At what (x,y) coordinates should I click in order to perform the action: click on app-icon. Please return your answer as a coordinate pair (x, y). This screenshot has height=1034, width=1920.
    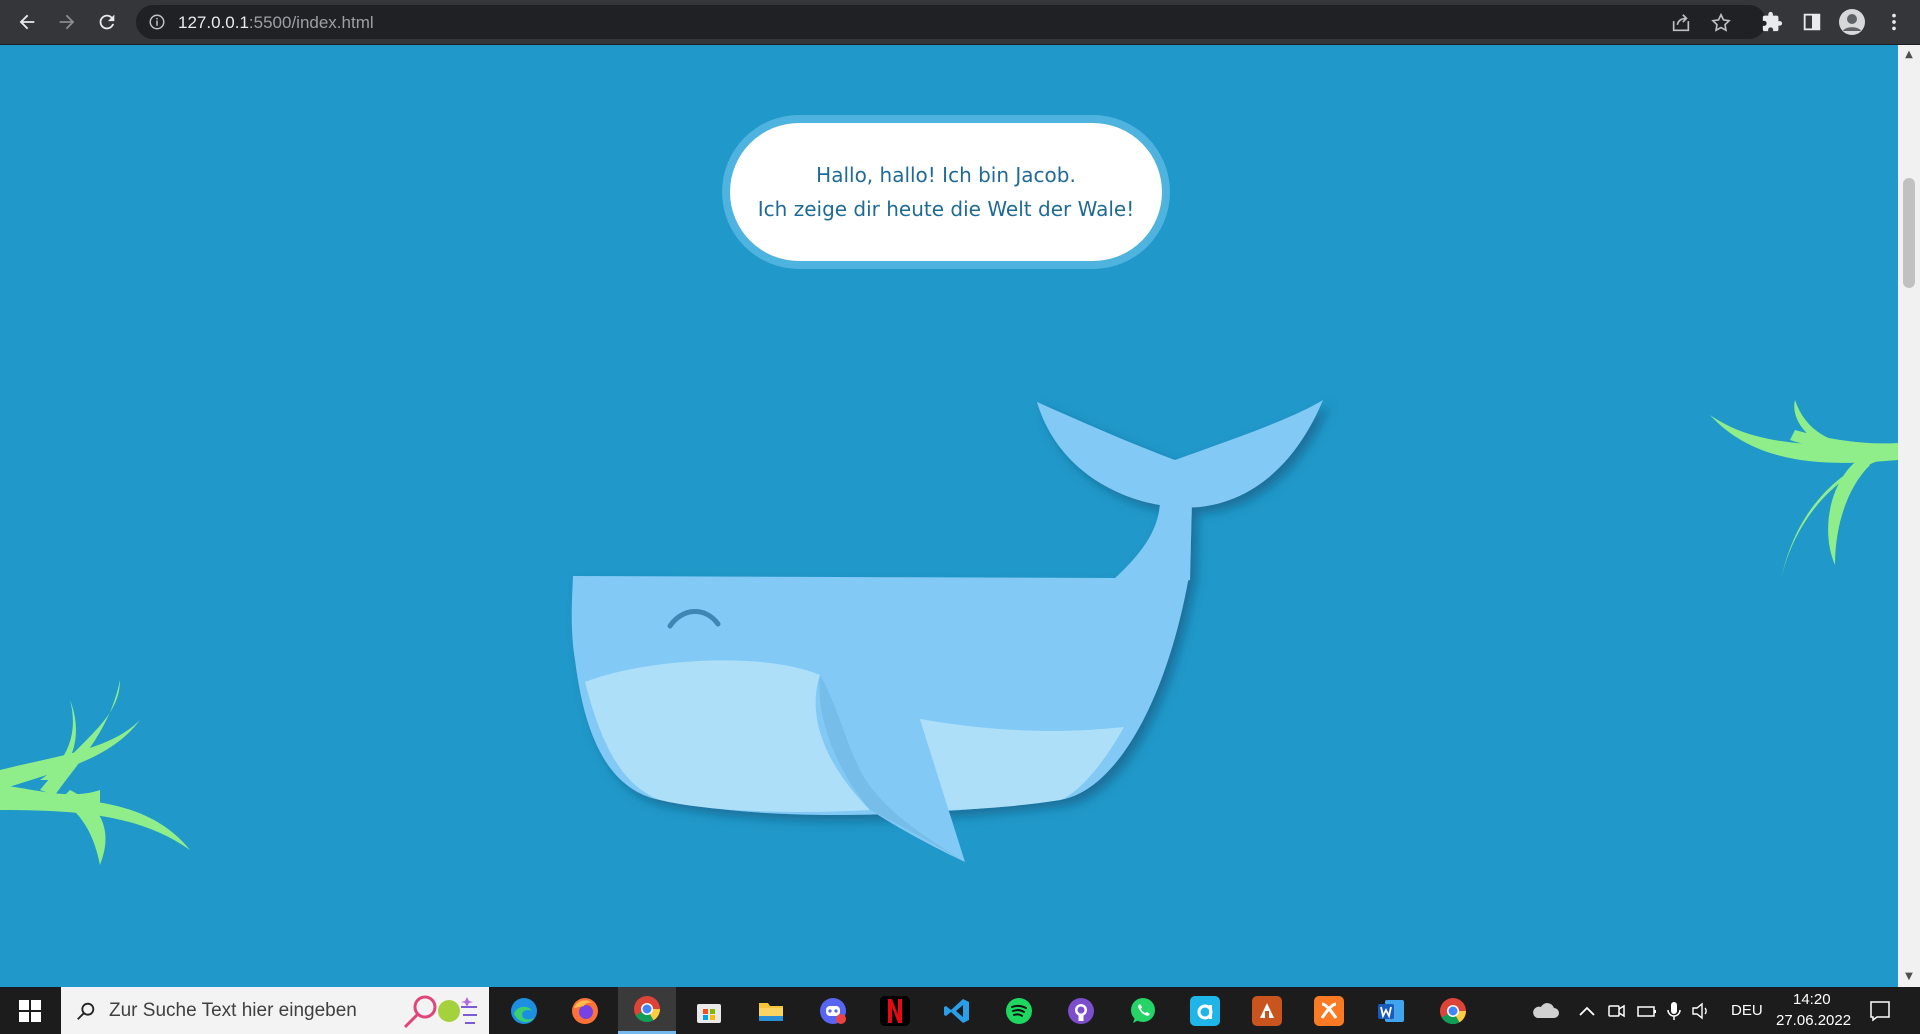
    Looking at the image, I should click on (1205, 1010).